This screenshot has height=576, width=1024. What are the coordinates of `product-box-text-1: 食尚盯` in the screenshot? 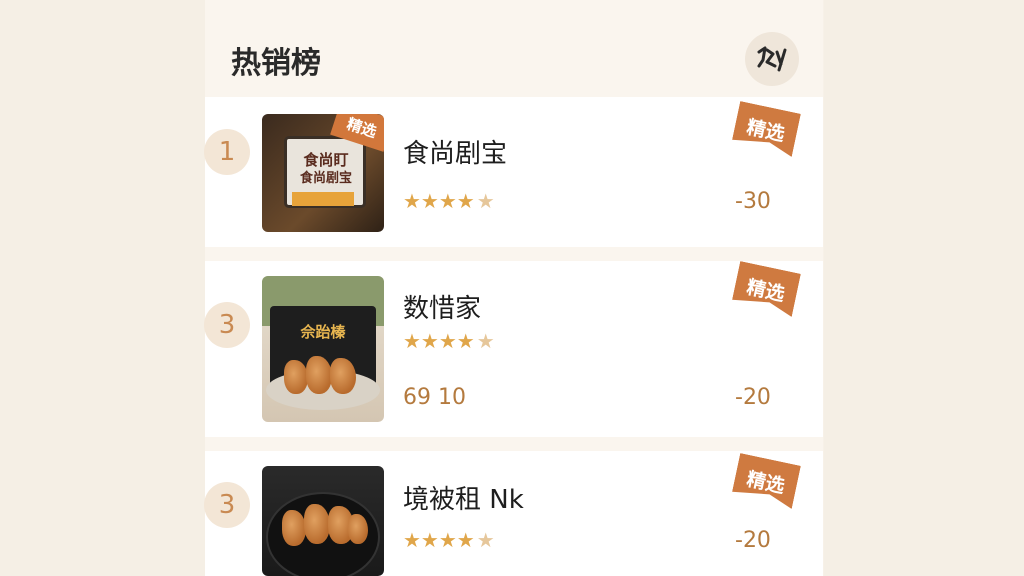 It's located at (326, 160).